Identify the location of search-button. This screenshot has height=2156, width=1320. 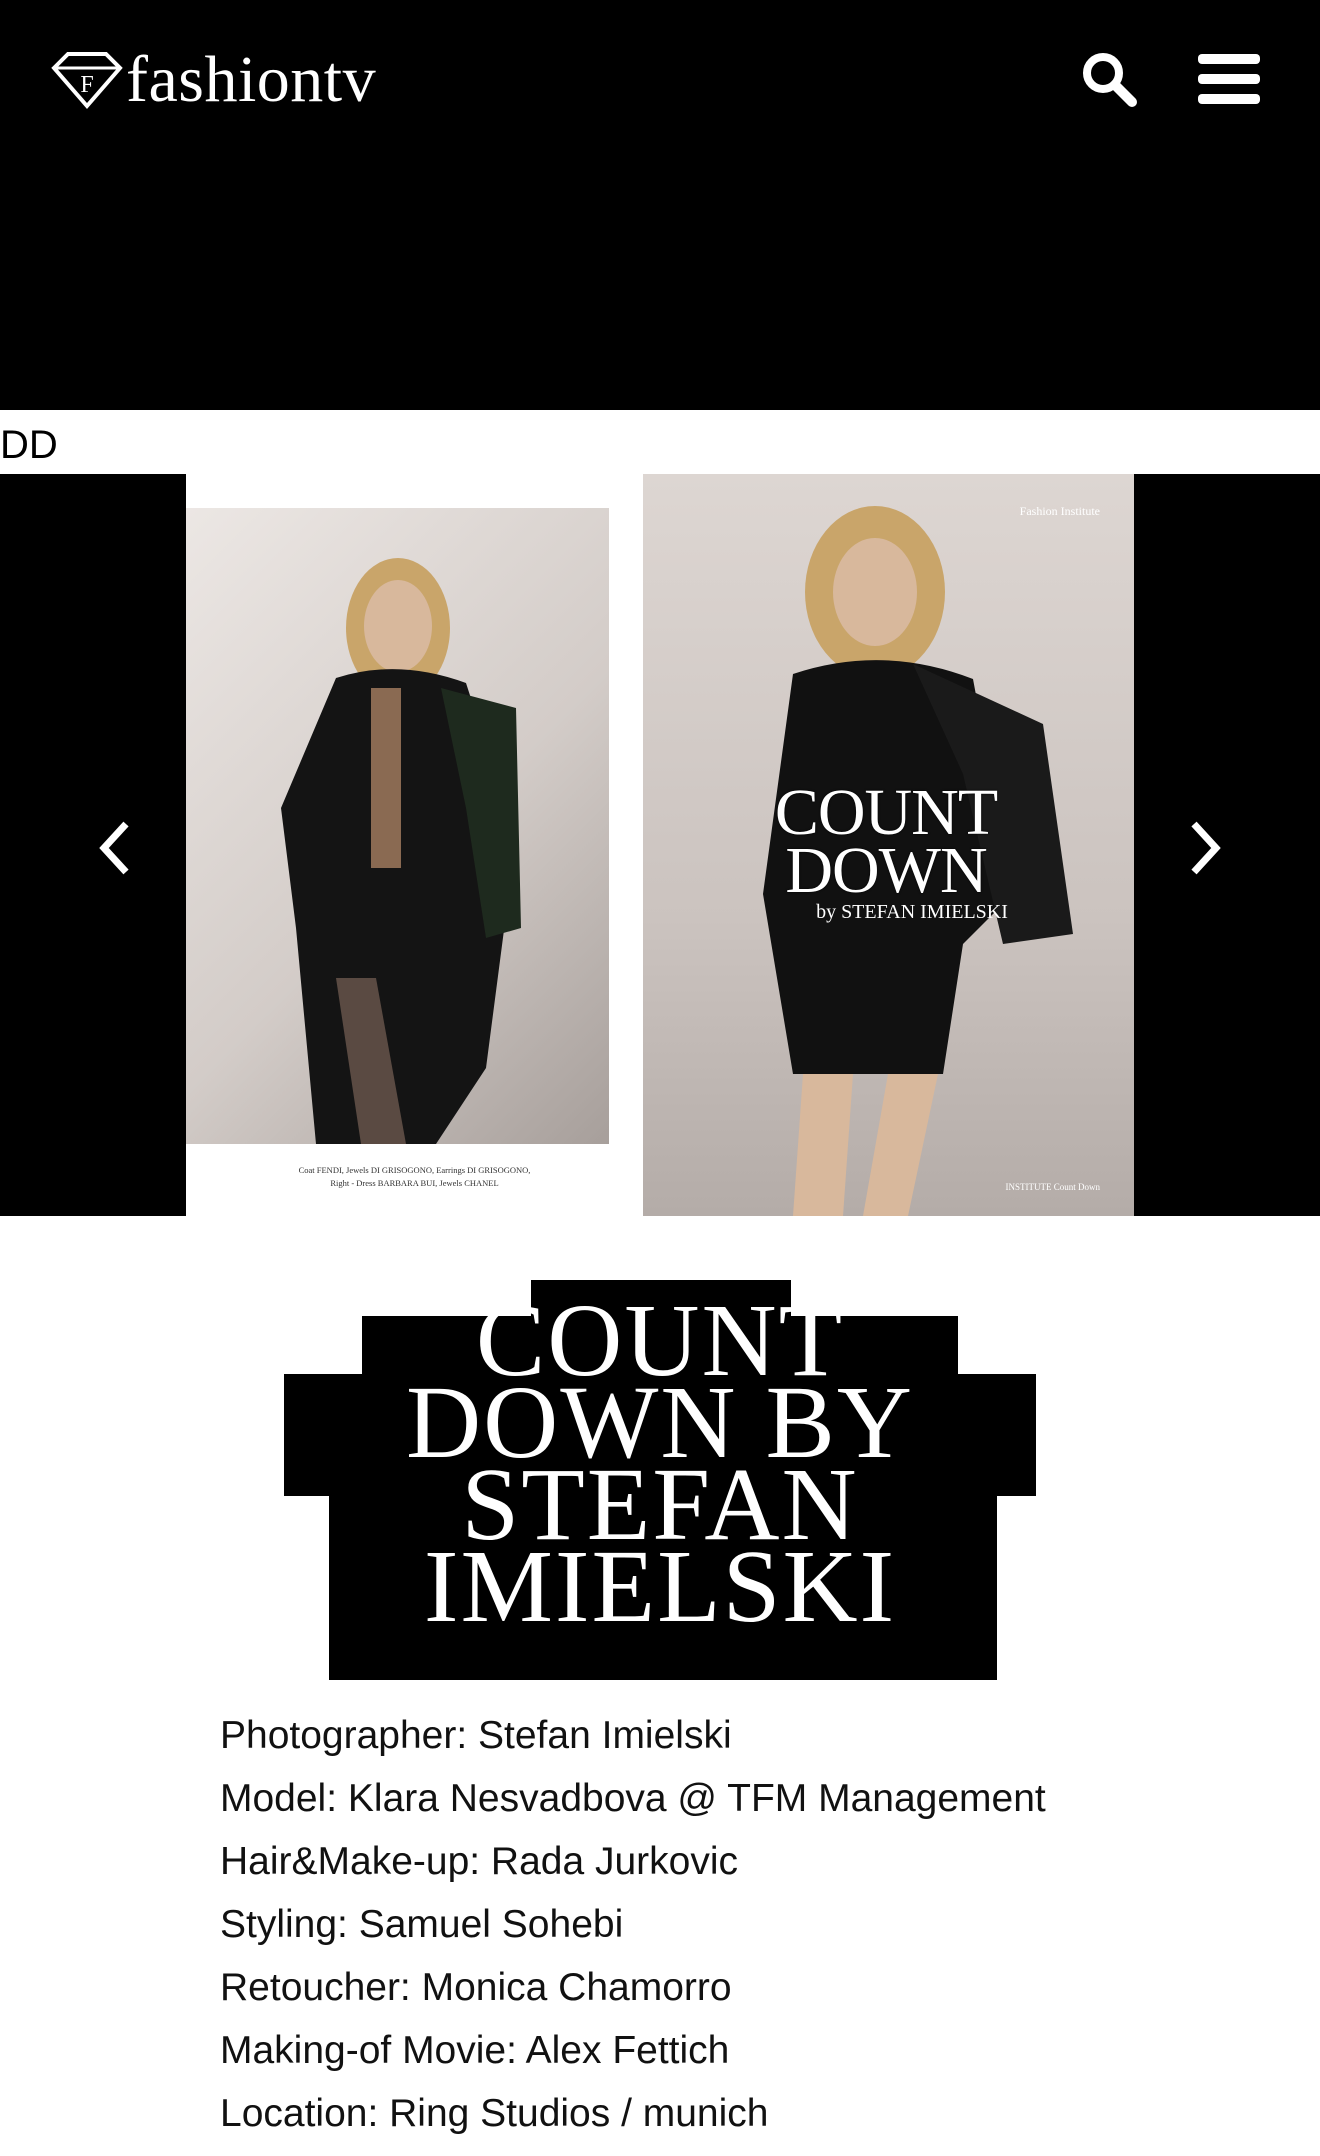
(1109, 79).